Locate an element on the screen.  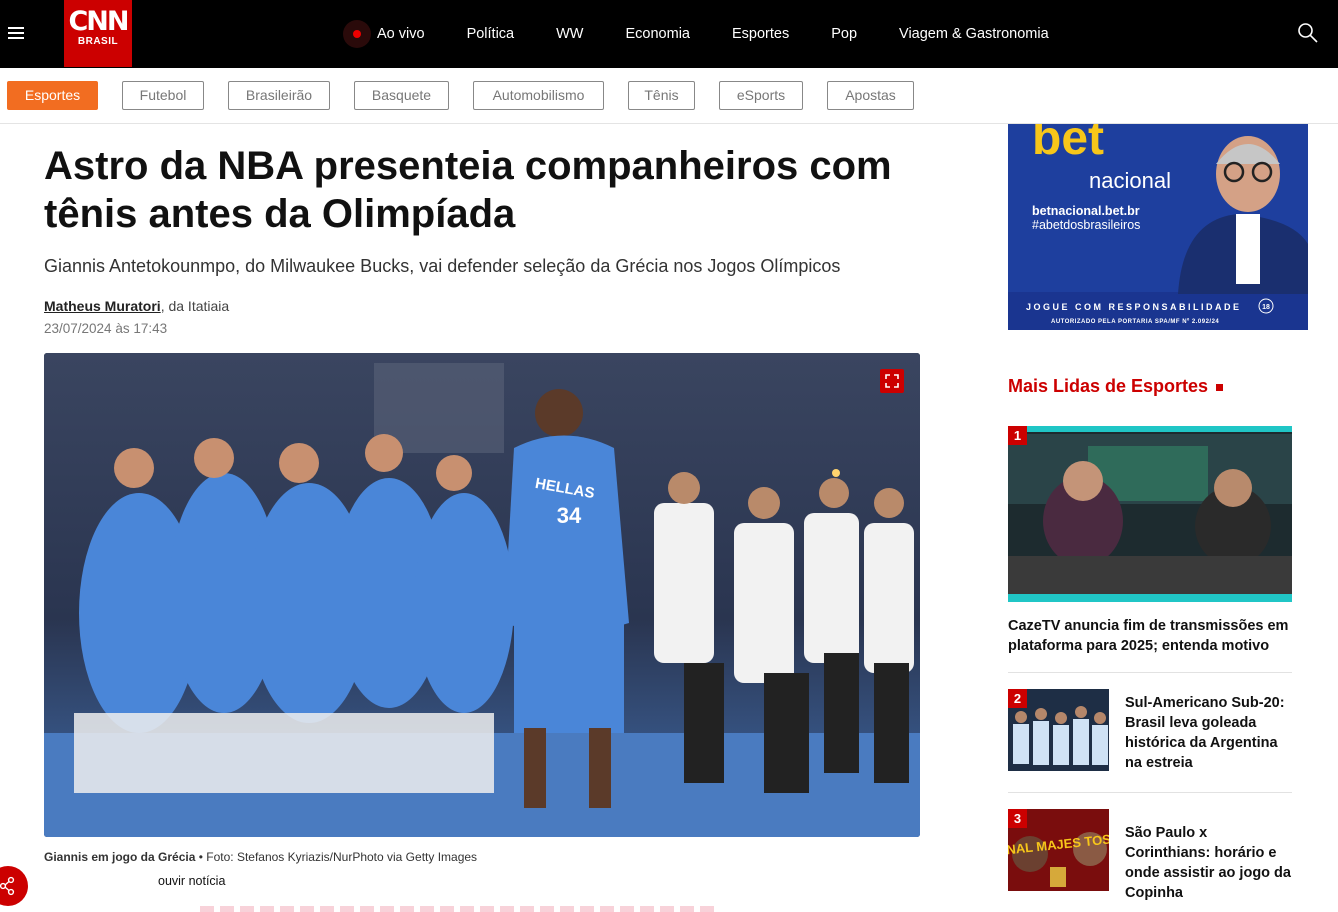
nav-item-viagem: Viagem & Gastronomia is located at coordinates (974, 34).